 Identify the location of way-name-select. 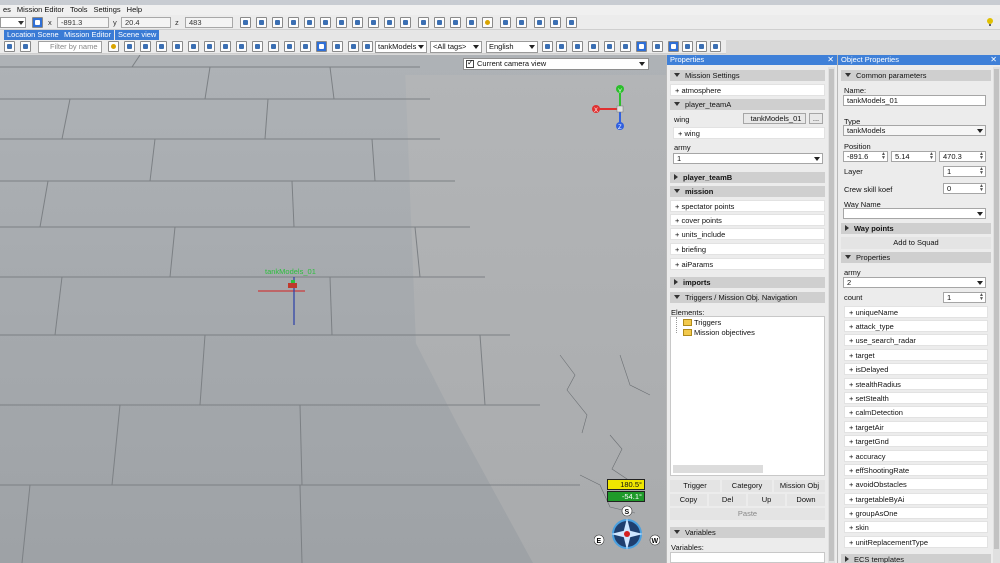
(914, 213).